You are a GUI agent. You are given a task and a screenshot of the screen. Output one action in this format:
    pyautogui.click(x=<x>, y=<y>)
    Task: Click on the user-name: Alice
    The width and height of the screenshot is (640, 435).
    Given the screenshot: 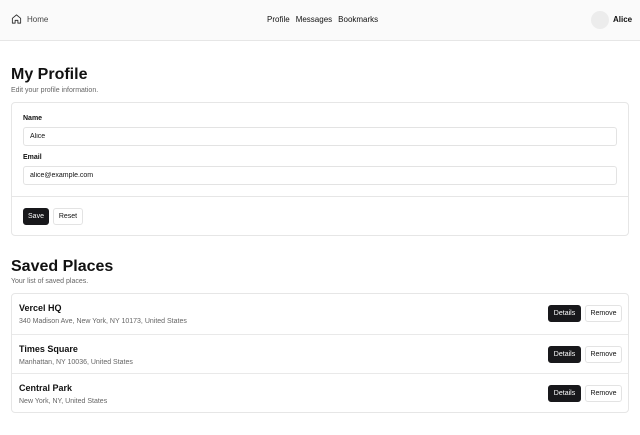 What is the action you would take?
    pyautogui.click(x=622, y=19)
    